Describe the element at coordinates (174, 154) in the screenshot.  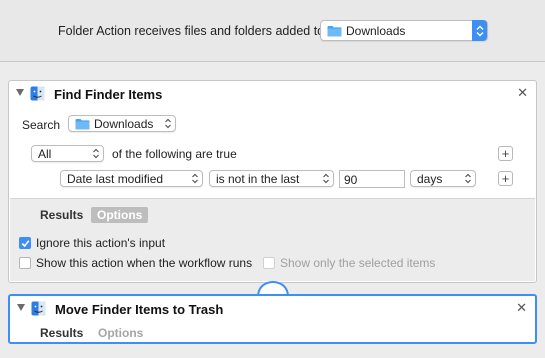
I see `match-suffix-label: of the following are true` at that location.